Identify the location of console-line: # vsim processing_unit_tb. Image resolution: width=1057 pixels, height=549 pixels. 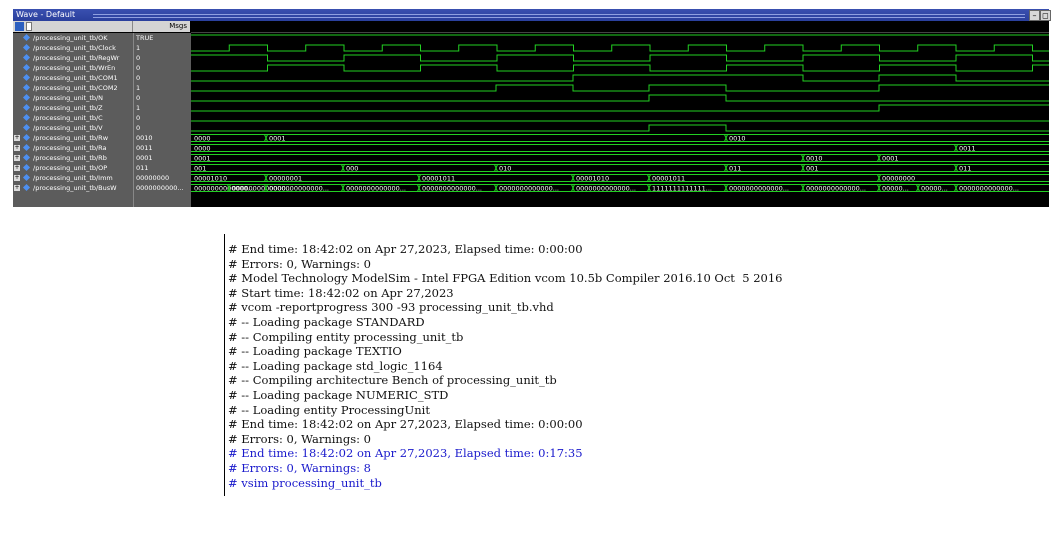
(305, 482).